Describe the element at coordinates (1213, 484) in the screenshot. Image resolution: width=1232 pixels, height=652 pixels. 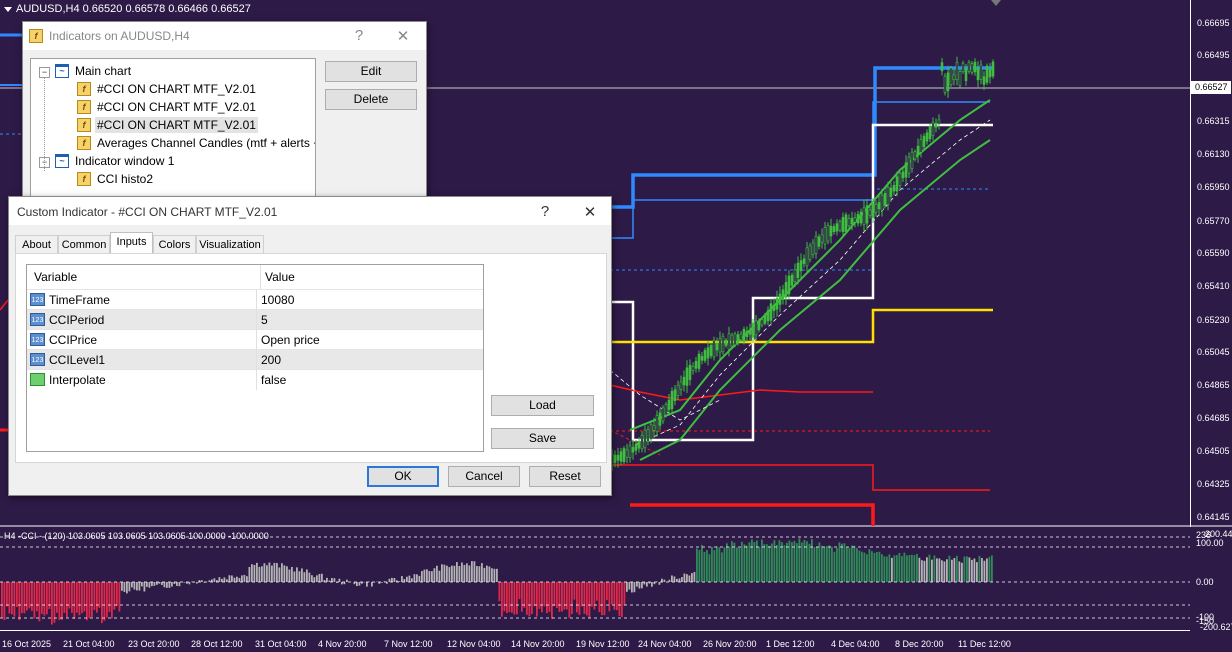
I see `price-tick-label: 0.64325` at that location.